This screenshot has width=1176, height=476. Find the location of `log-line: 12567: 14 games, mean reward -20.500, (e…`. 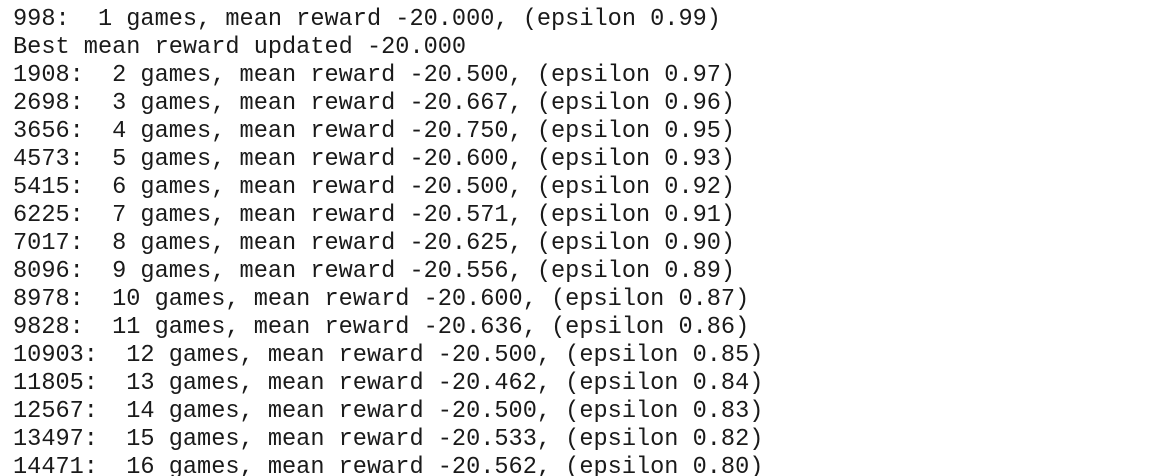

log-line: 12567: 14 games, mean reward -20.500, (e… is located at coordinates (388, 411).